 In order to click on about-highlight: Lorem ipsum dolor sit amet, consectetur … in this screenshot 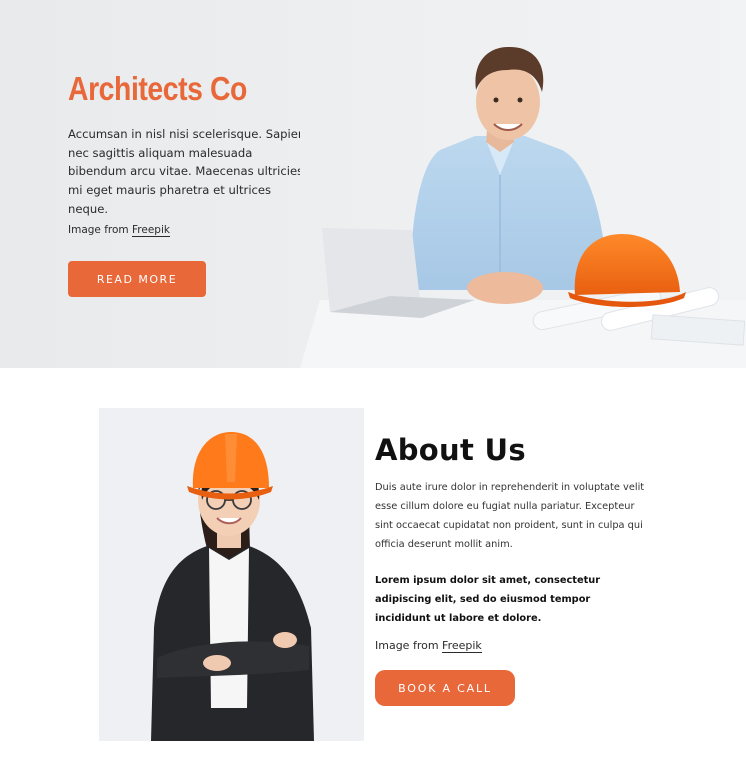, I will do `click(488, 599)`.